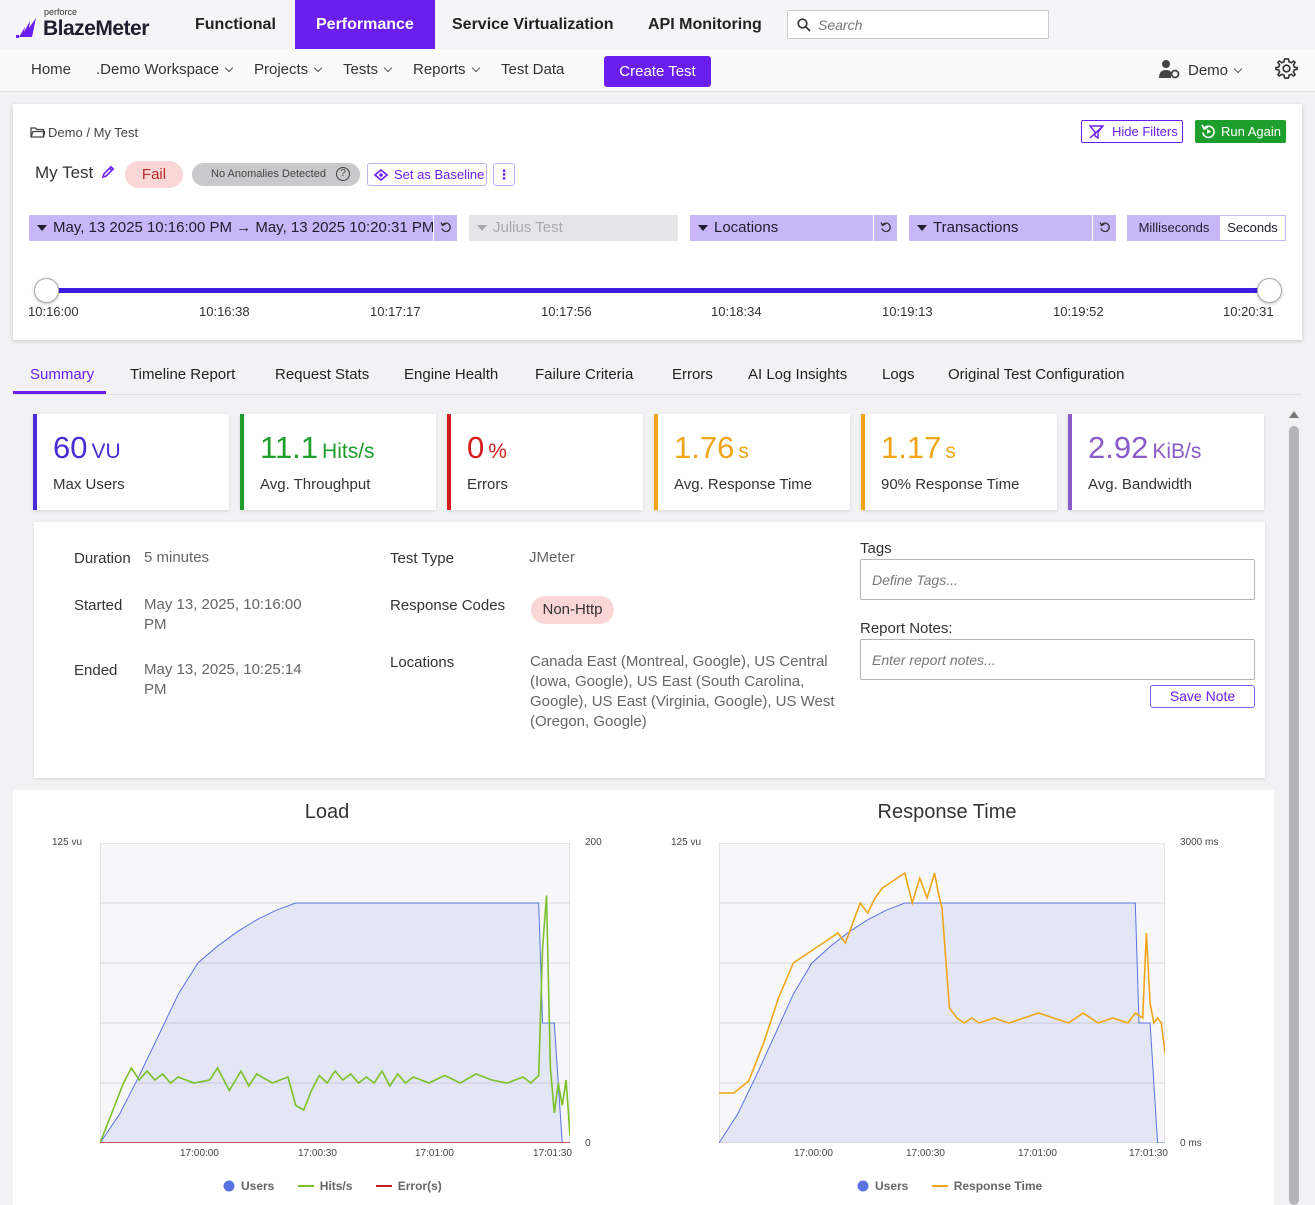 Image resolution: width=1315 pixels, height=1205 pixels. Describe the element at coordinates (1294, 414) in the screenshot. I see `scroll-up-arrow-icon` at that location.